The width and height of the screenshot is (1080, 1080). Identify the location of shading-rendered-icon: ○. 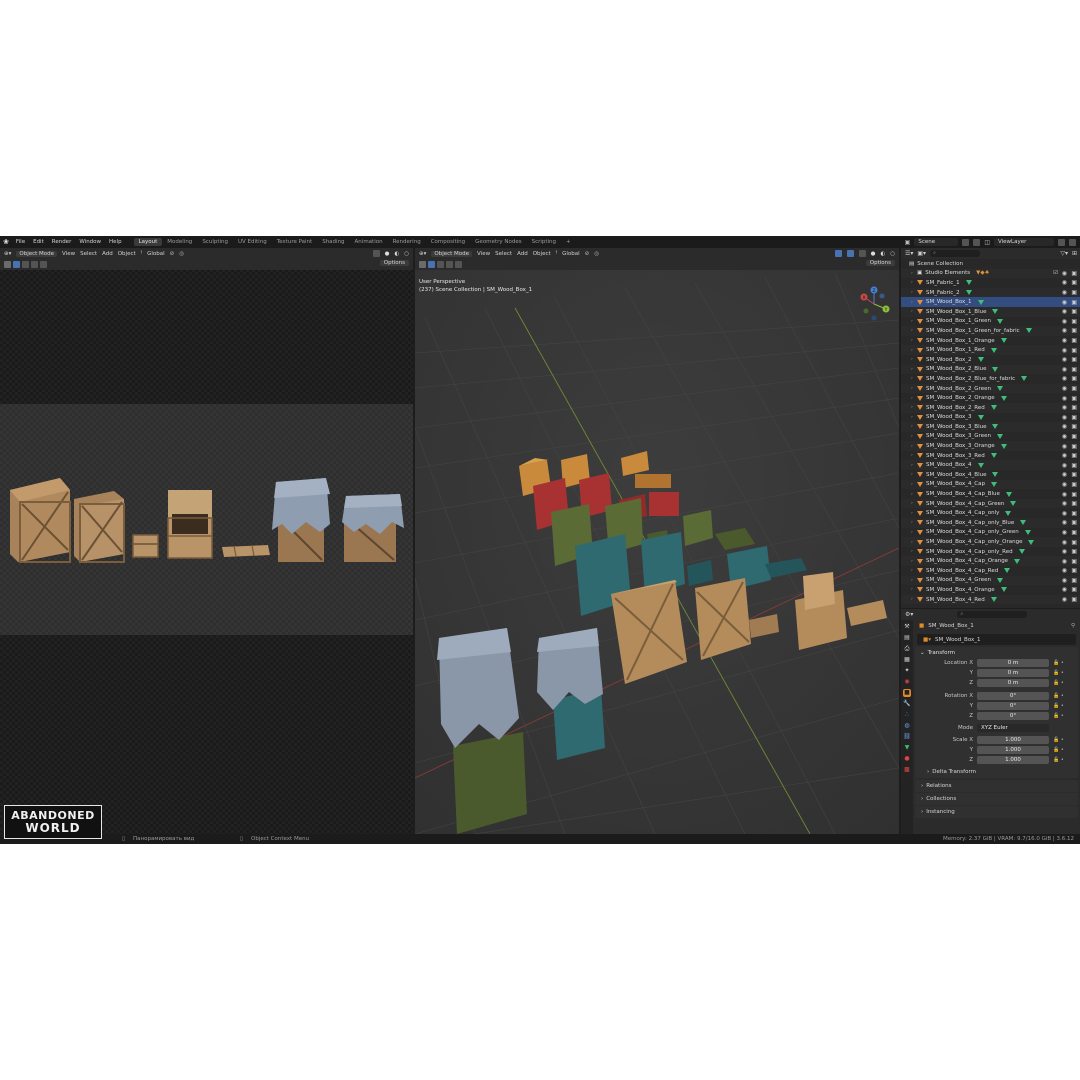
(408, 254).